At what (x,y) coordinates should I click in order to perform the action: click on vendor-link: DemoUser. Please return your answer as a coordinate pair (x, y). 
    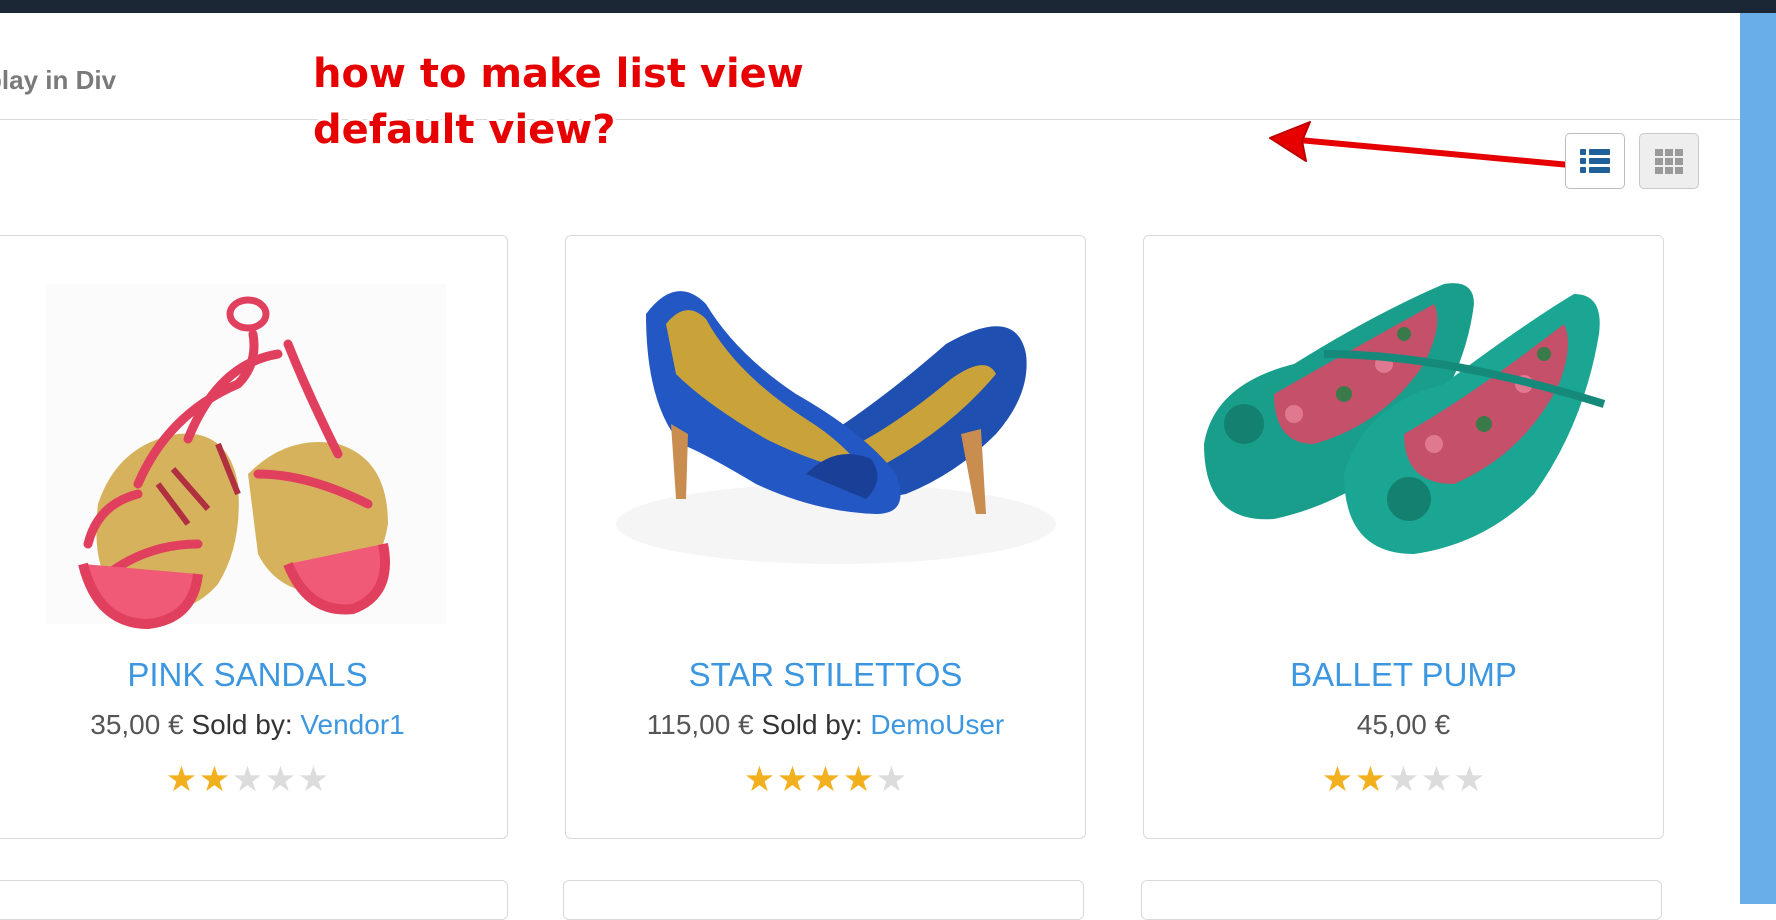
    Looking at the image, I should click on (937, 724).